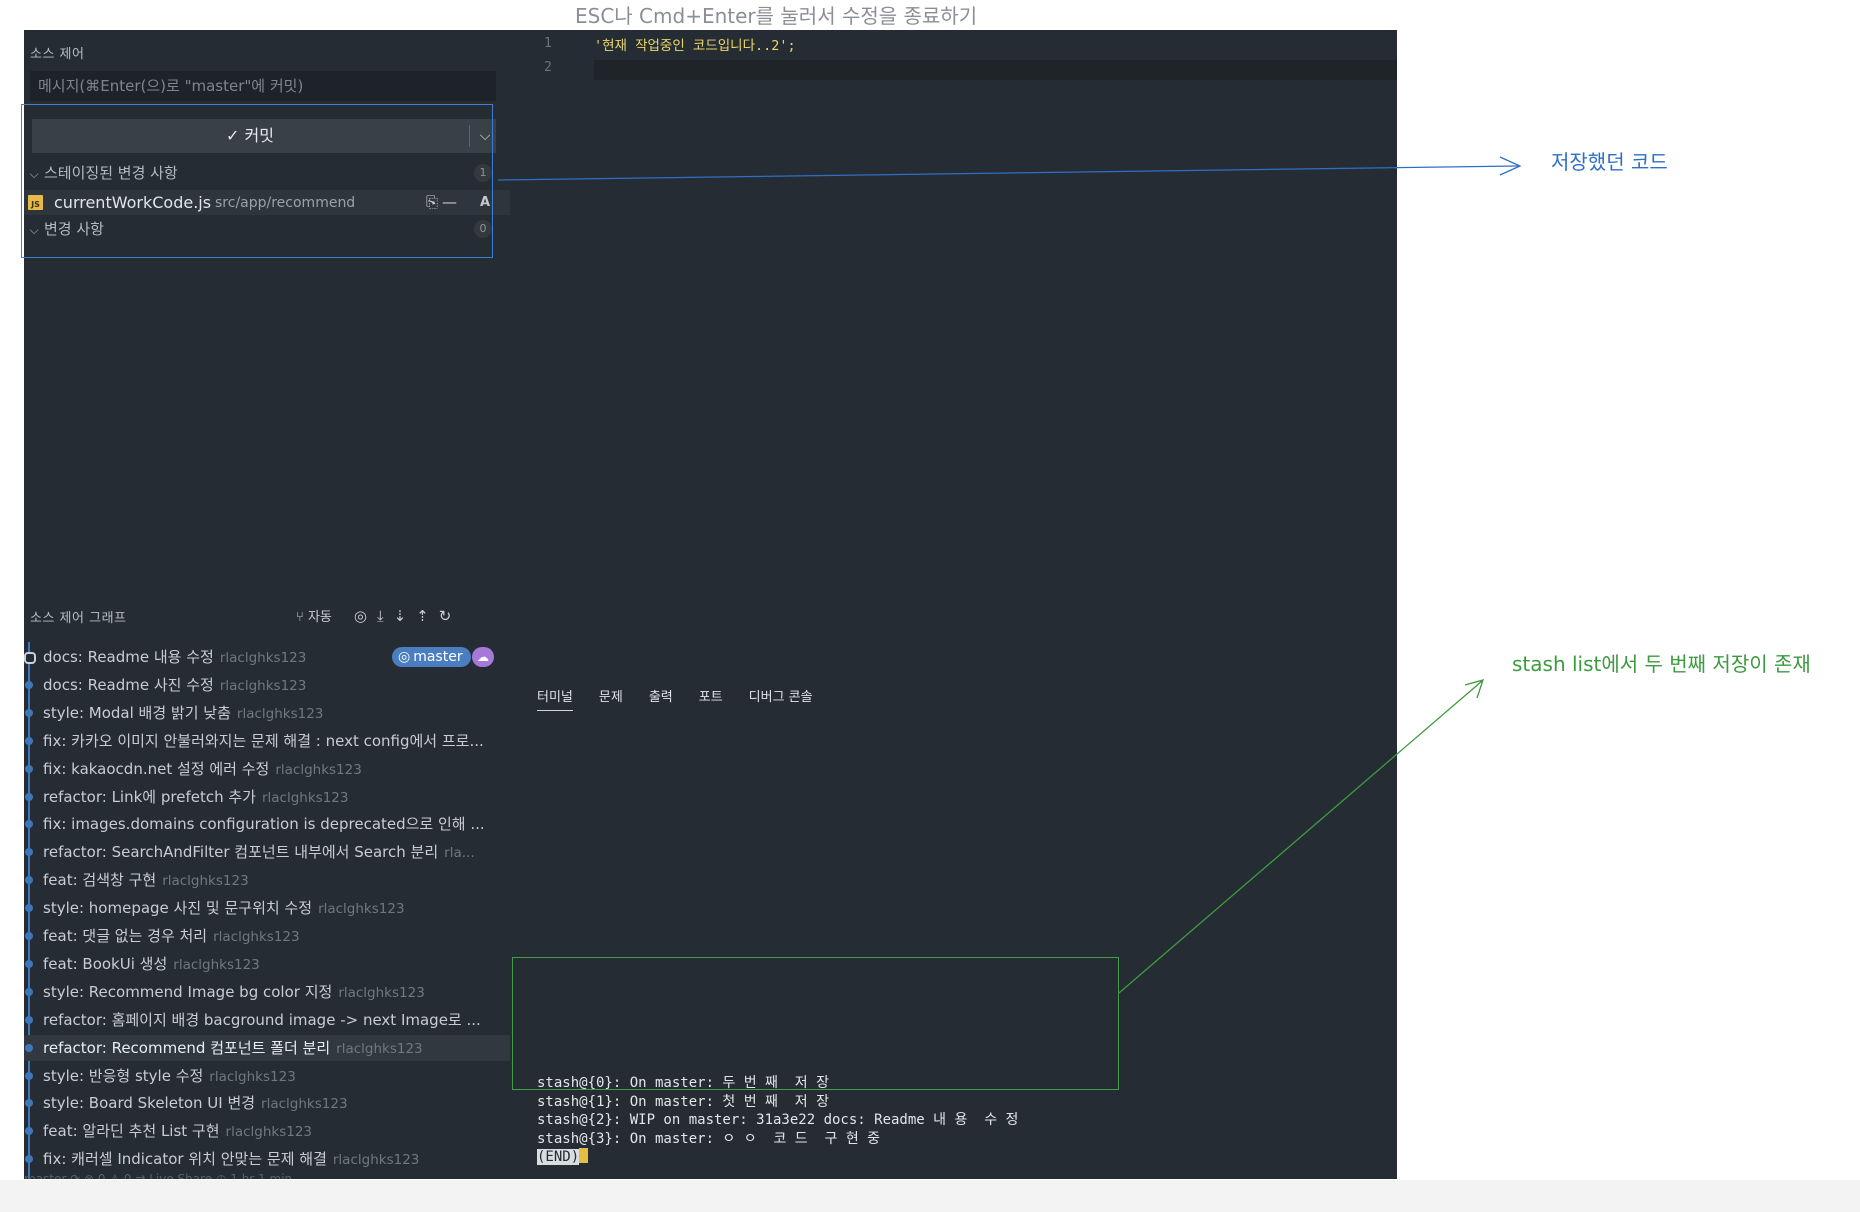 This screenshot has width=1860, height=1212. Describe the element at coordinates (1661, 664) in the screenshot. I see `stash-annotation: stash list에서 두 번째 저장이 존재` at that location.